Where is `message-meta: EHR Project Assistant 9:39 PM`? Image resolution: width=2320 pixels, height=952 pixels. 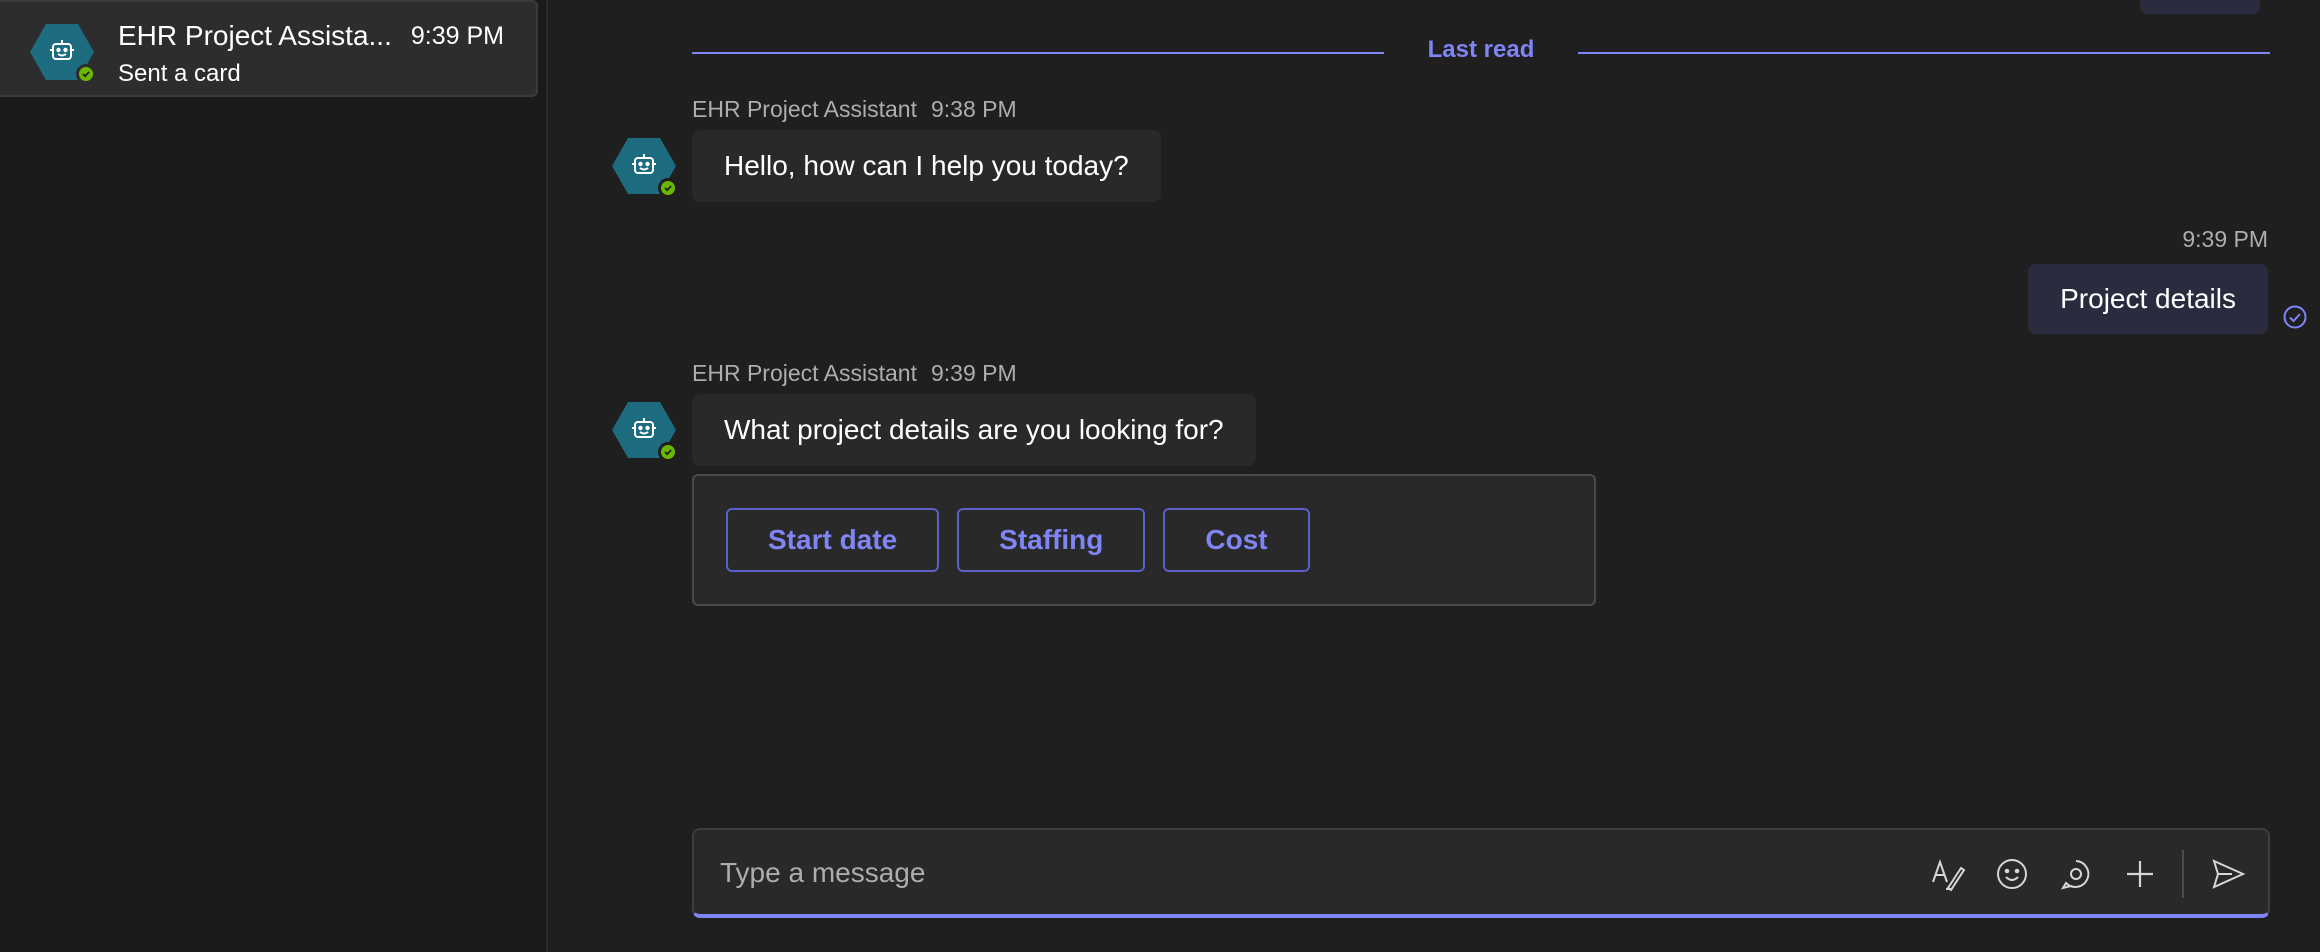 message-meta: EHR Project Assistant 9:39 PM is located at coordinates (854, 373).